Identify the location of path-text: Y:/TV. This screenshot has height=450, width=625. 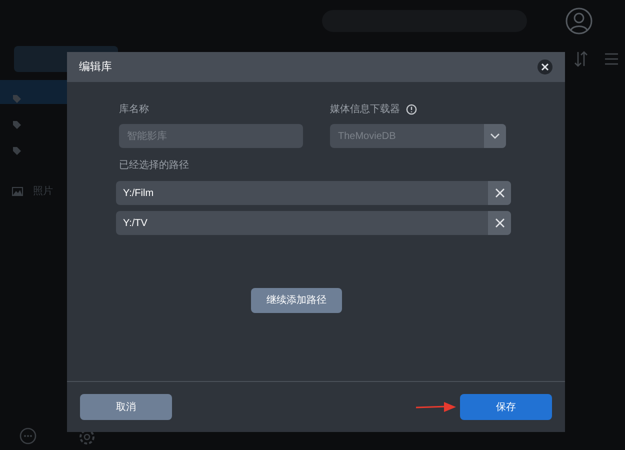
(135, 223).